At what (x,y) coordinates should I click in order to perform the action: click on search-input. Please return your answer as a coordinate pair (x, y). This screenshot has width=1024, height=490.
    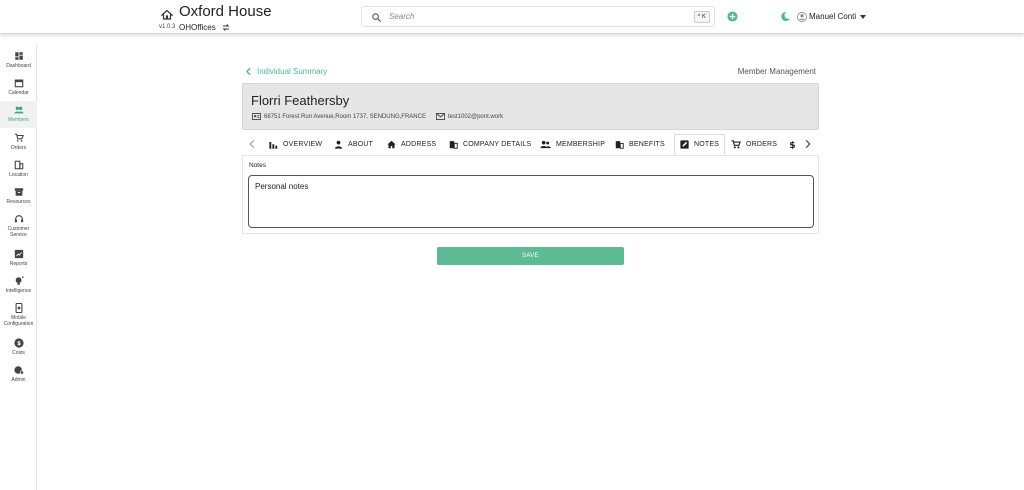
    Looking at the image, I should click on (529, 16).